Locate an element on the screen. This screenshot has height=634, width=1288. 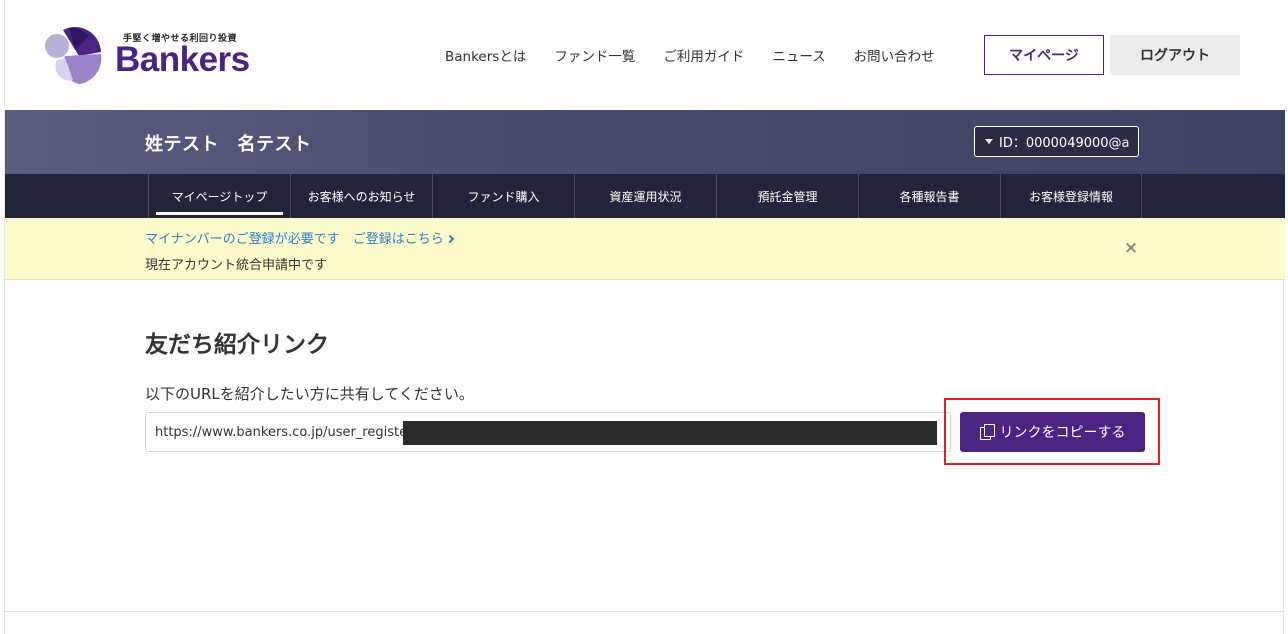
mypage-button: マイページ is located at coordinates (1044, 55).